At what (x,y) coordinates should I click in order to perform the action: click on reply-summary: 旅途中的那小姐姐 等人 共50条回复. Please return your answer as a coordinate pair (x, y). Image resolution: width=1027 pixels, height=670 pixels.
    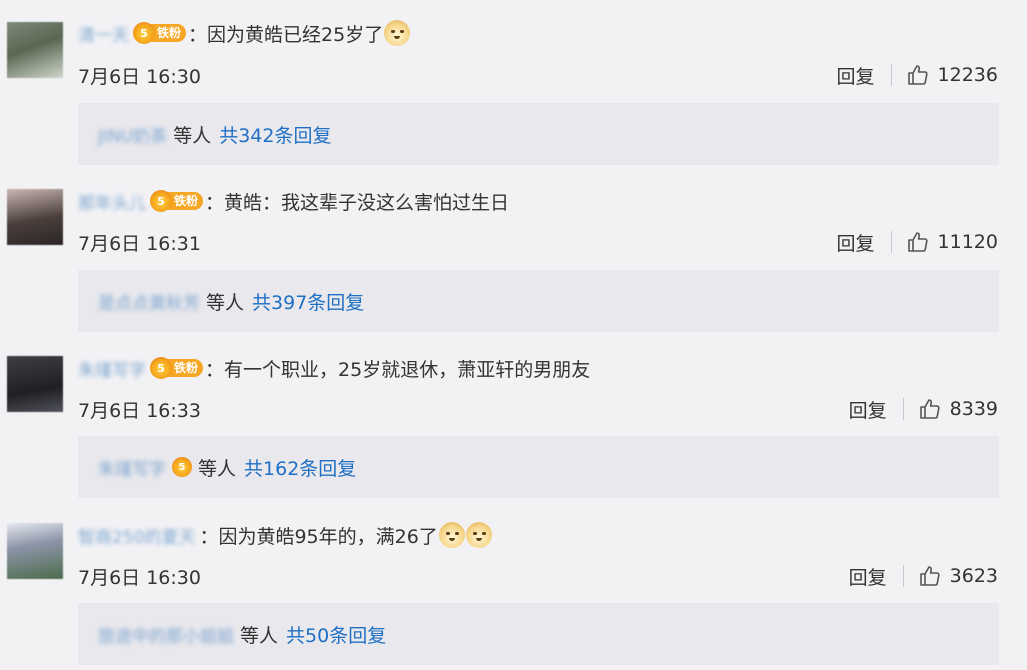
    Looking at the image, I should click on (538, 634).